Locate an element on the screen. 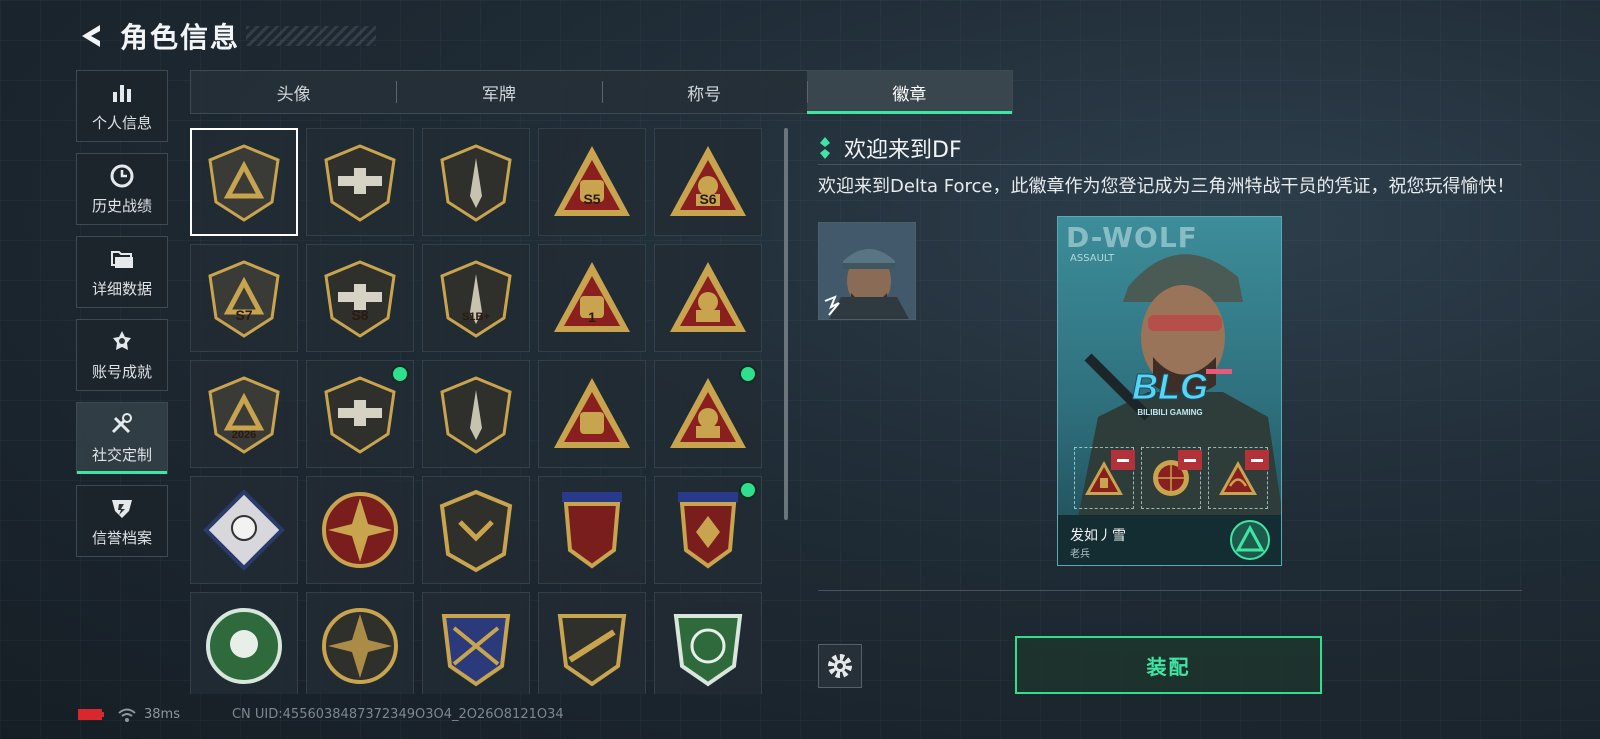 The height and width of the screenshot is (739, 1600). badge-caption: S6 is located at coordinates (707, 199).